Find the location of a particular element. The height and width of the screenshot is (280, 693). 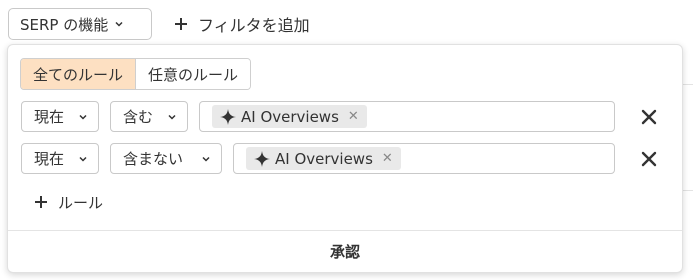

rule-operator-select: 含まない is located at coordinates (166, 158).